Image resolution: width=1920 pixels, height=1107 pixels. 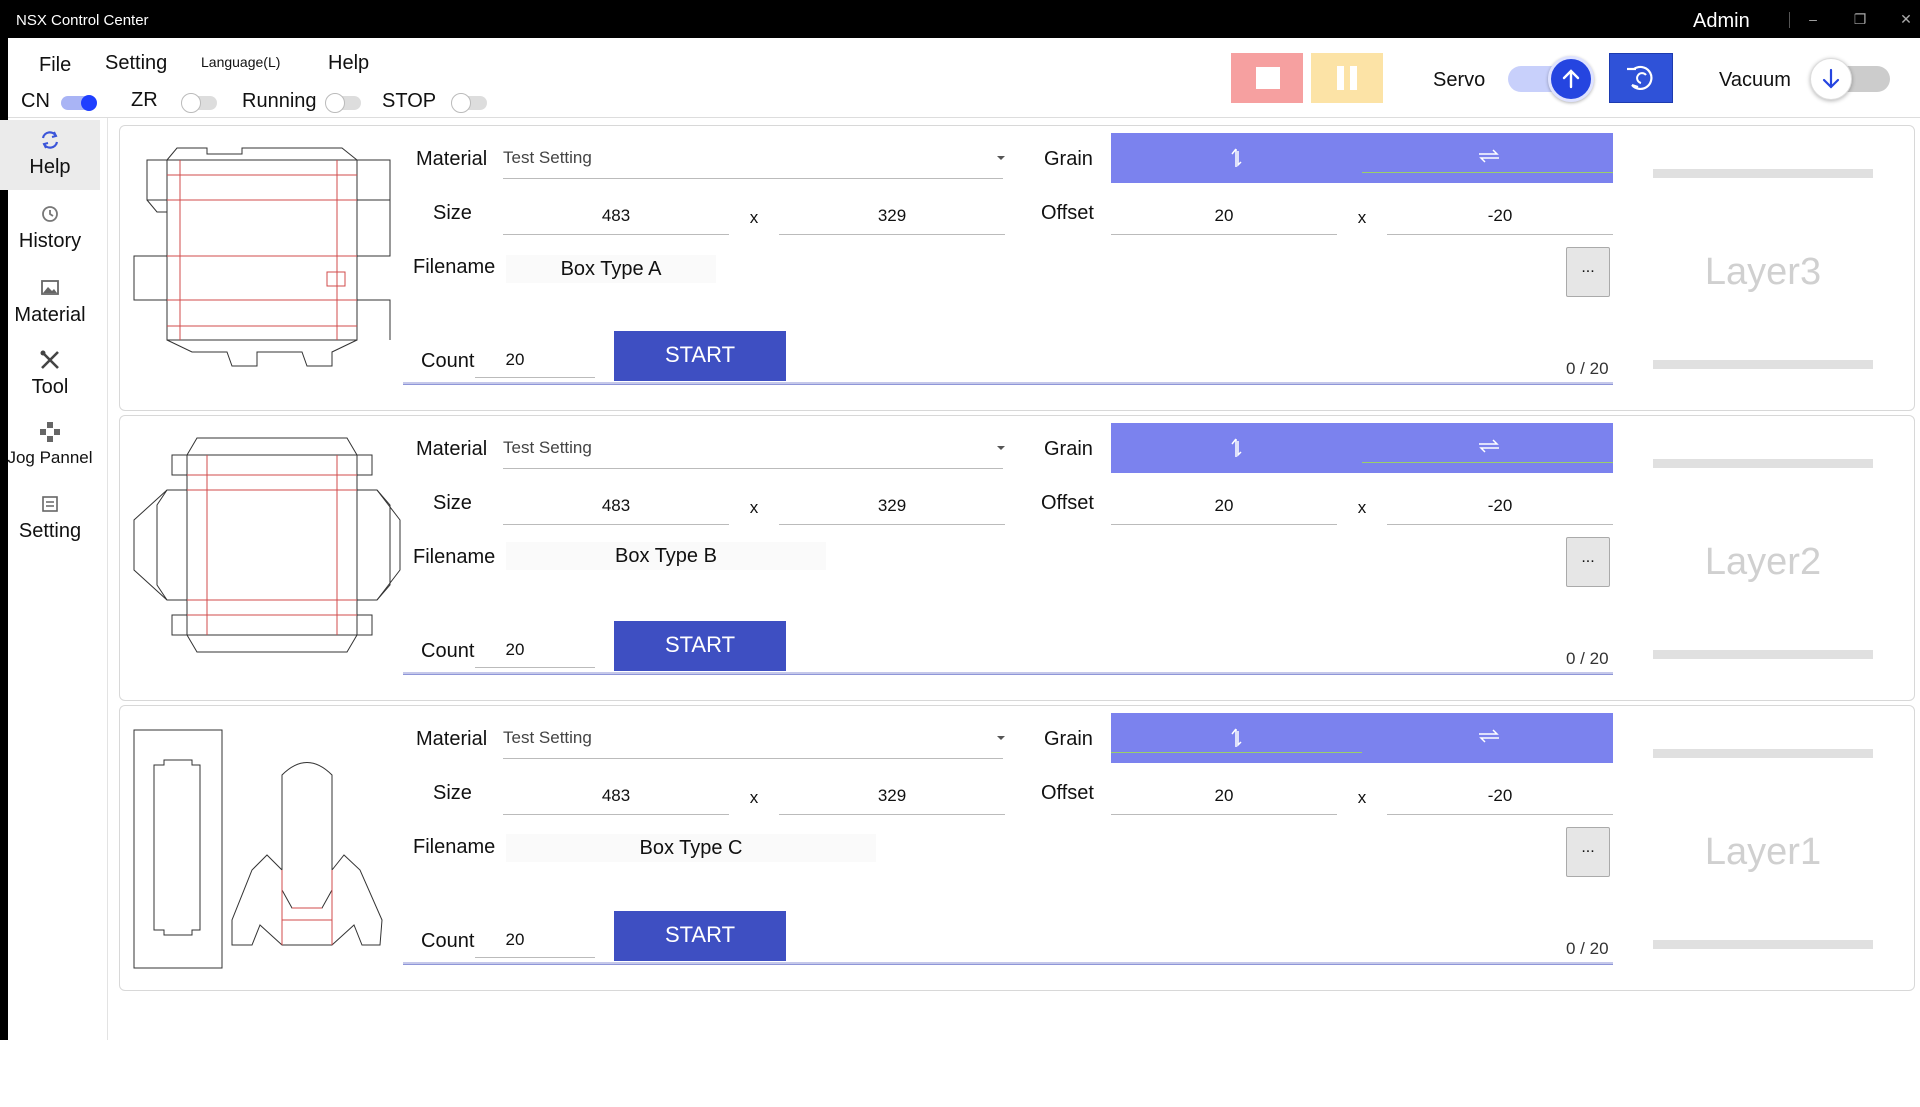 I want to click on rotate-icon, so click(x=1640, y=77).